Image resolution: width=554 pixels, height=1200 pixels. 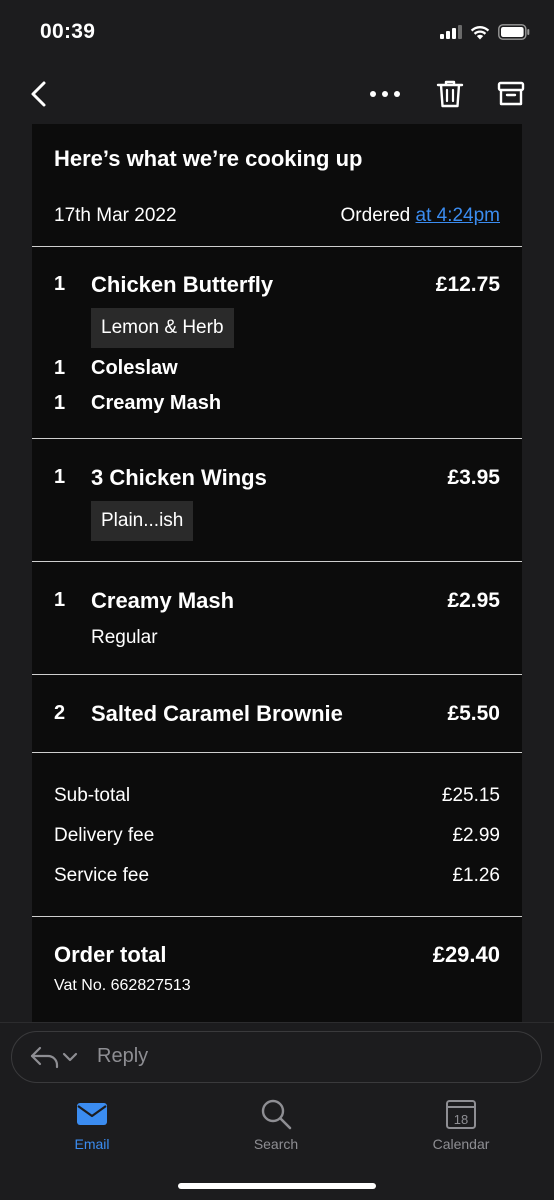 What do you see at coordinates (68, 31) in the screenshot?
I see `status-time: 00:39` at bounding box center [68, 31].